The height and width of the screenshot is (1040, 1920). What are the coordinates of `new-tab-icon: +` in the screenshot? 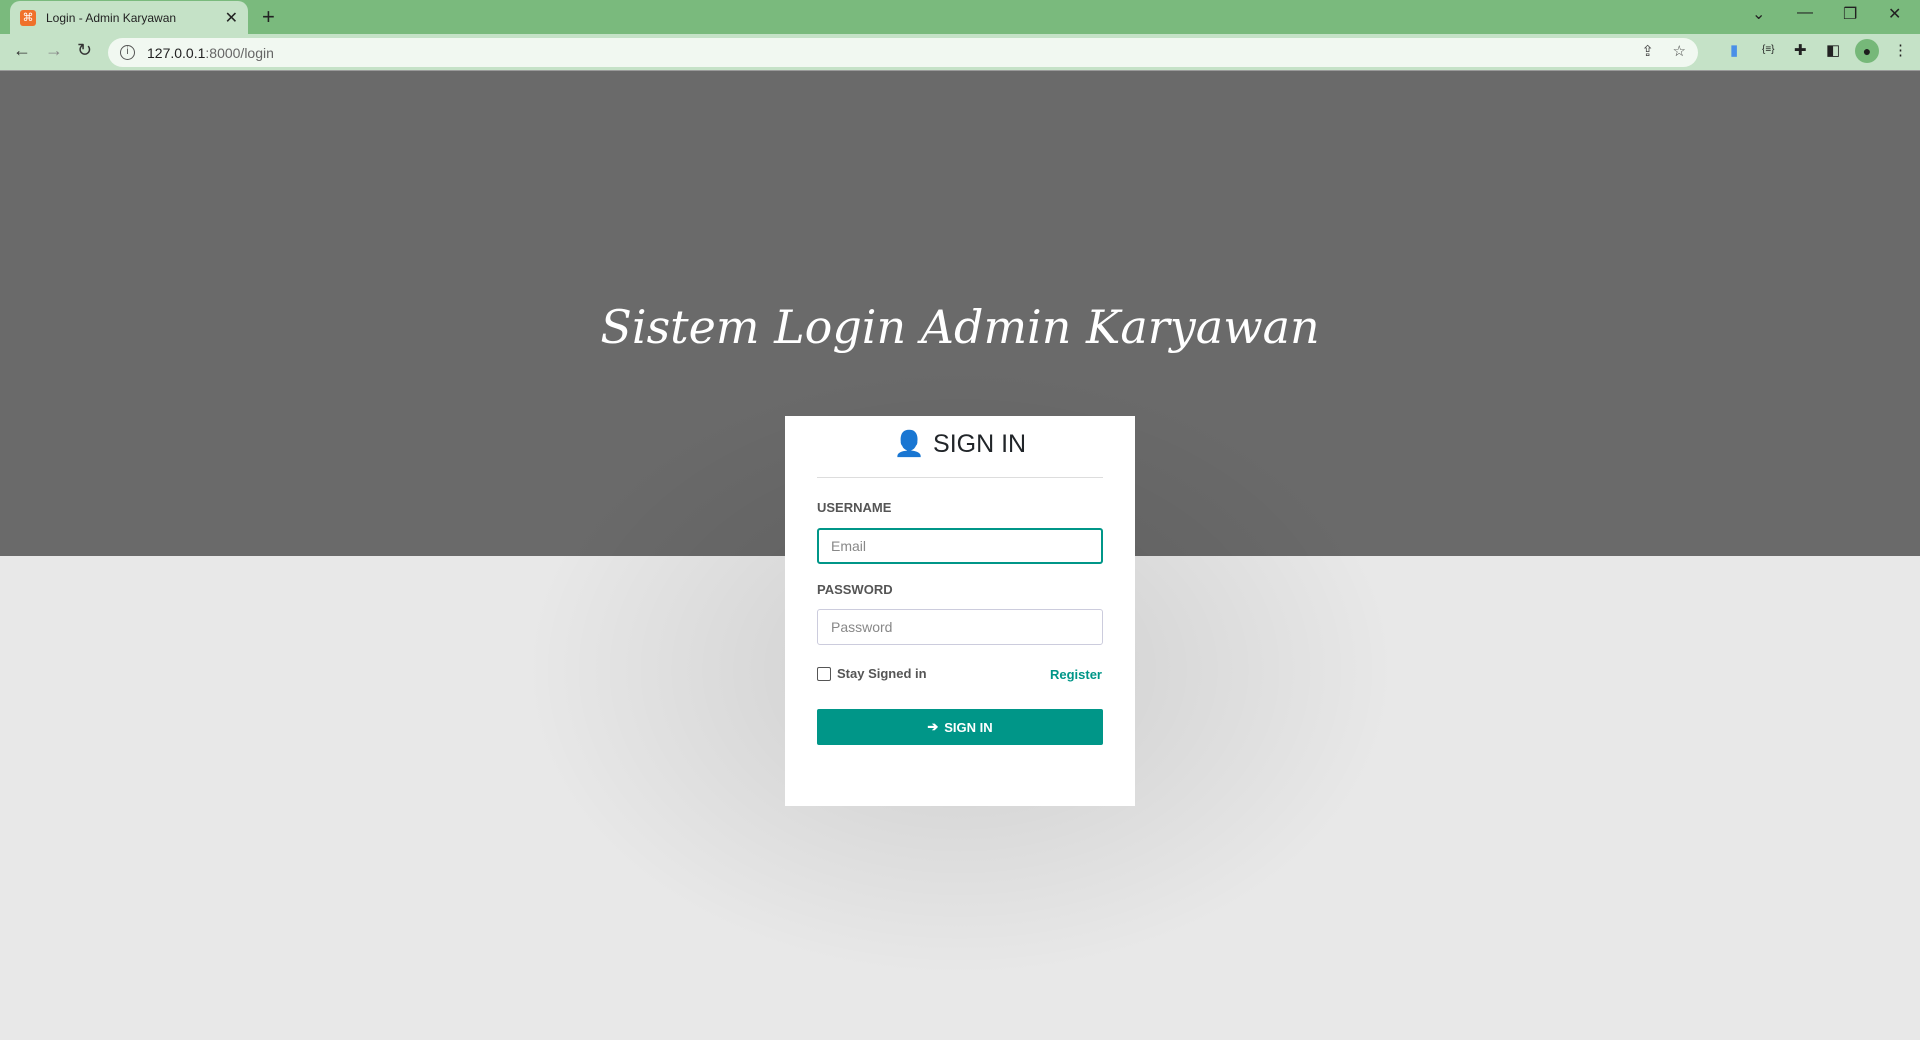 It's located at (268, 17).